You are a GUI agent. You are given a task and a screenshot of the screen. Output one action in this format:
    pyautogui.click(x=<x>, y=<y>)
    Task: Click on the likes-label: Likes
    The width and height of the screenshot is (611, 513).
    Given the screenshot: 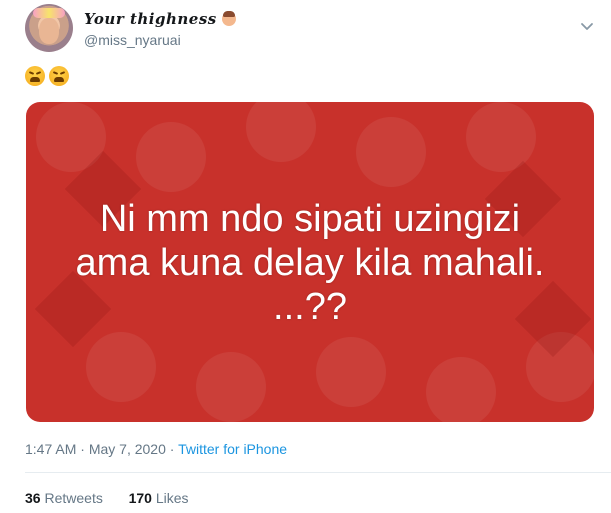 What is the action you would take?
    pyautogui.click(x=172, y=498)
    